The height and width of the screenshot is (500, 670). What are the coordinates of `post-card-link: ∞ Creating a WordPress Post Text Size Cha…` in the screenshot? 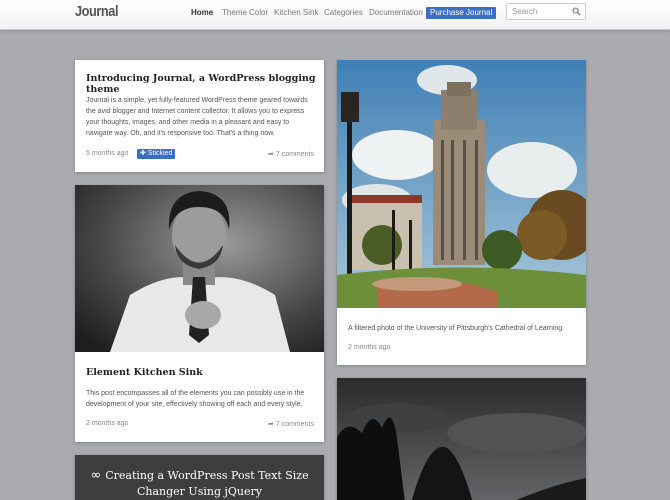 It's located at (199, 477).